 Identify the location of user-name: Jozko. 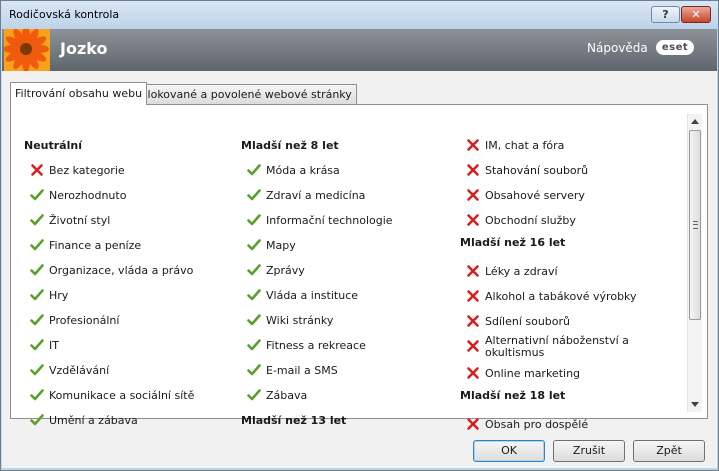
(84, 48).